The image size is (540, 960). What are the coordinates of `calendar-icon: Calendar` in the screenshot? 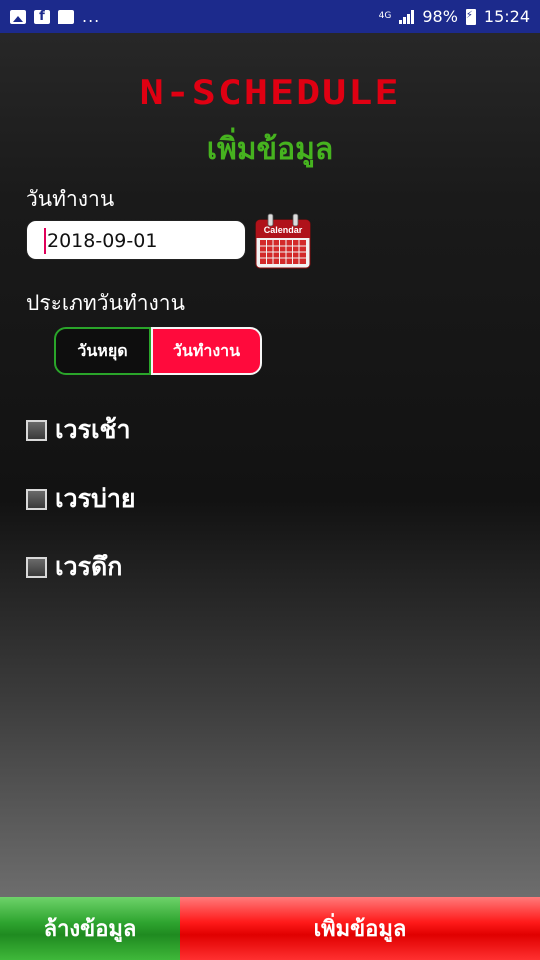 It's located at (283, 241).